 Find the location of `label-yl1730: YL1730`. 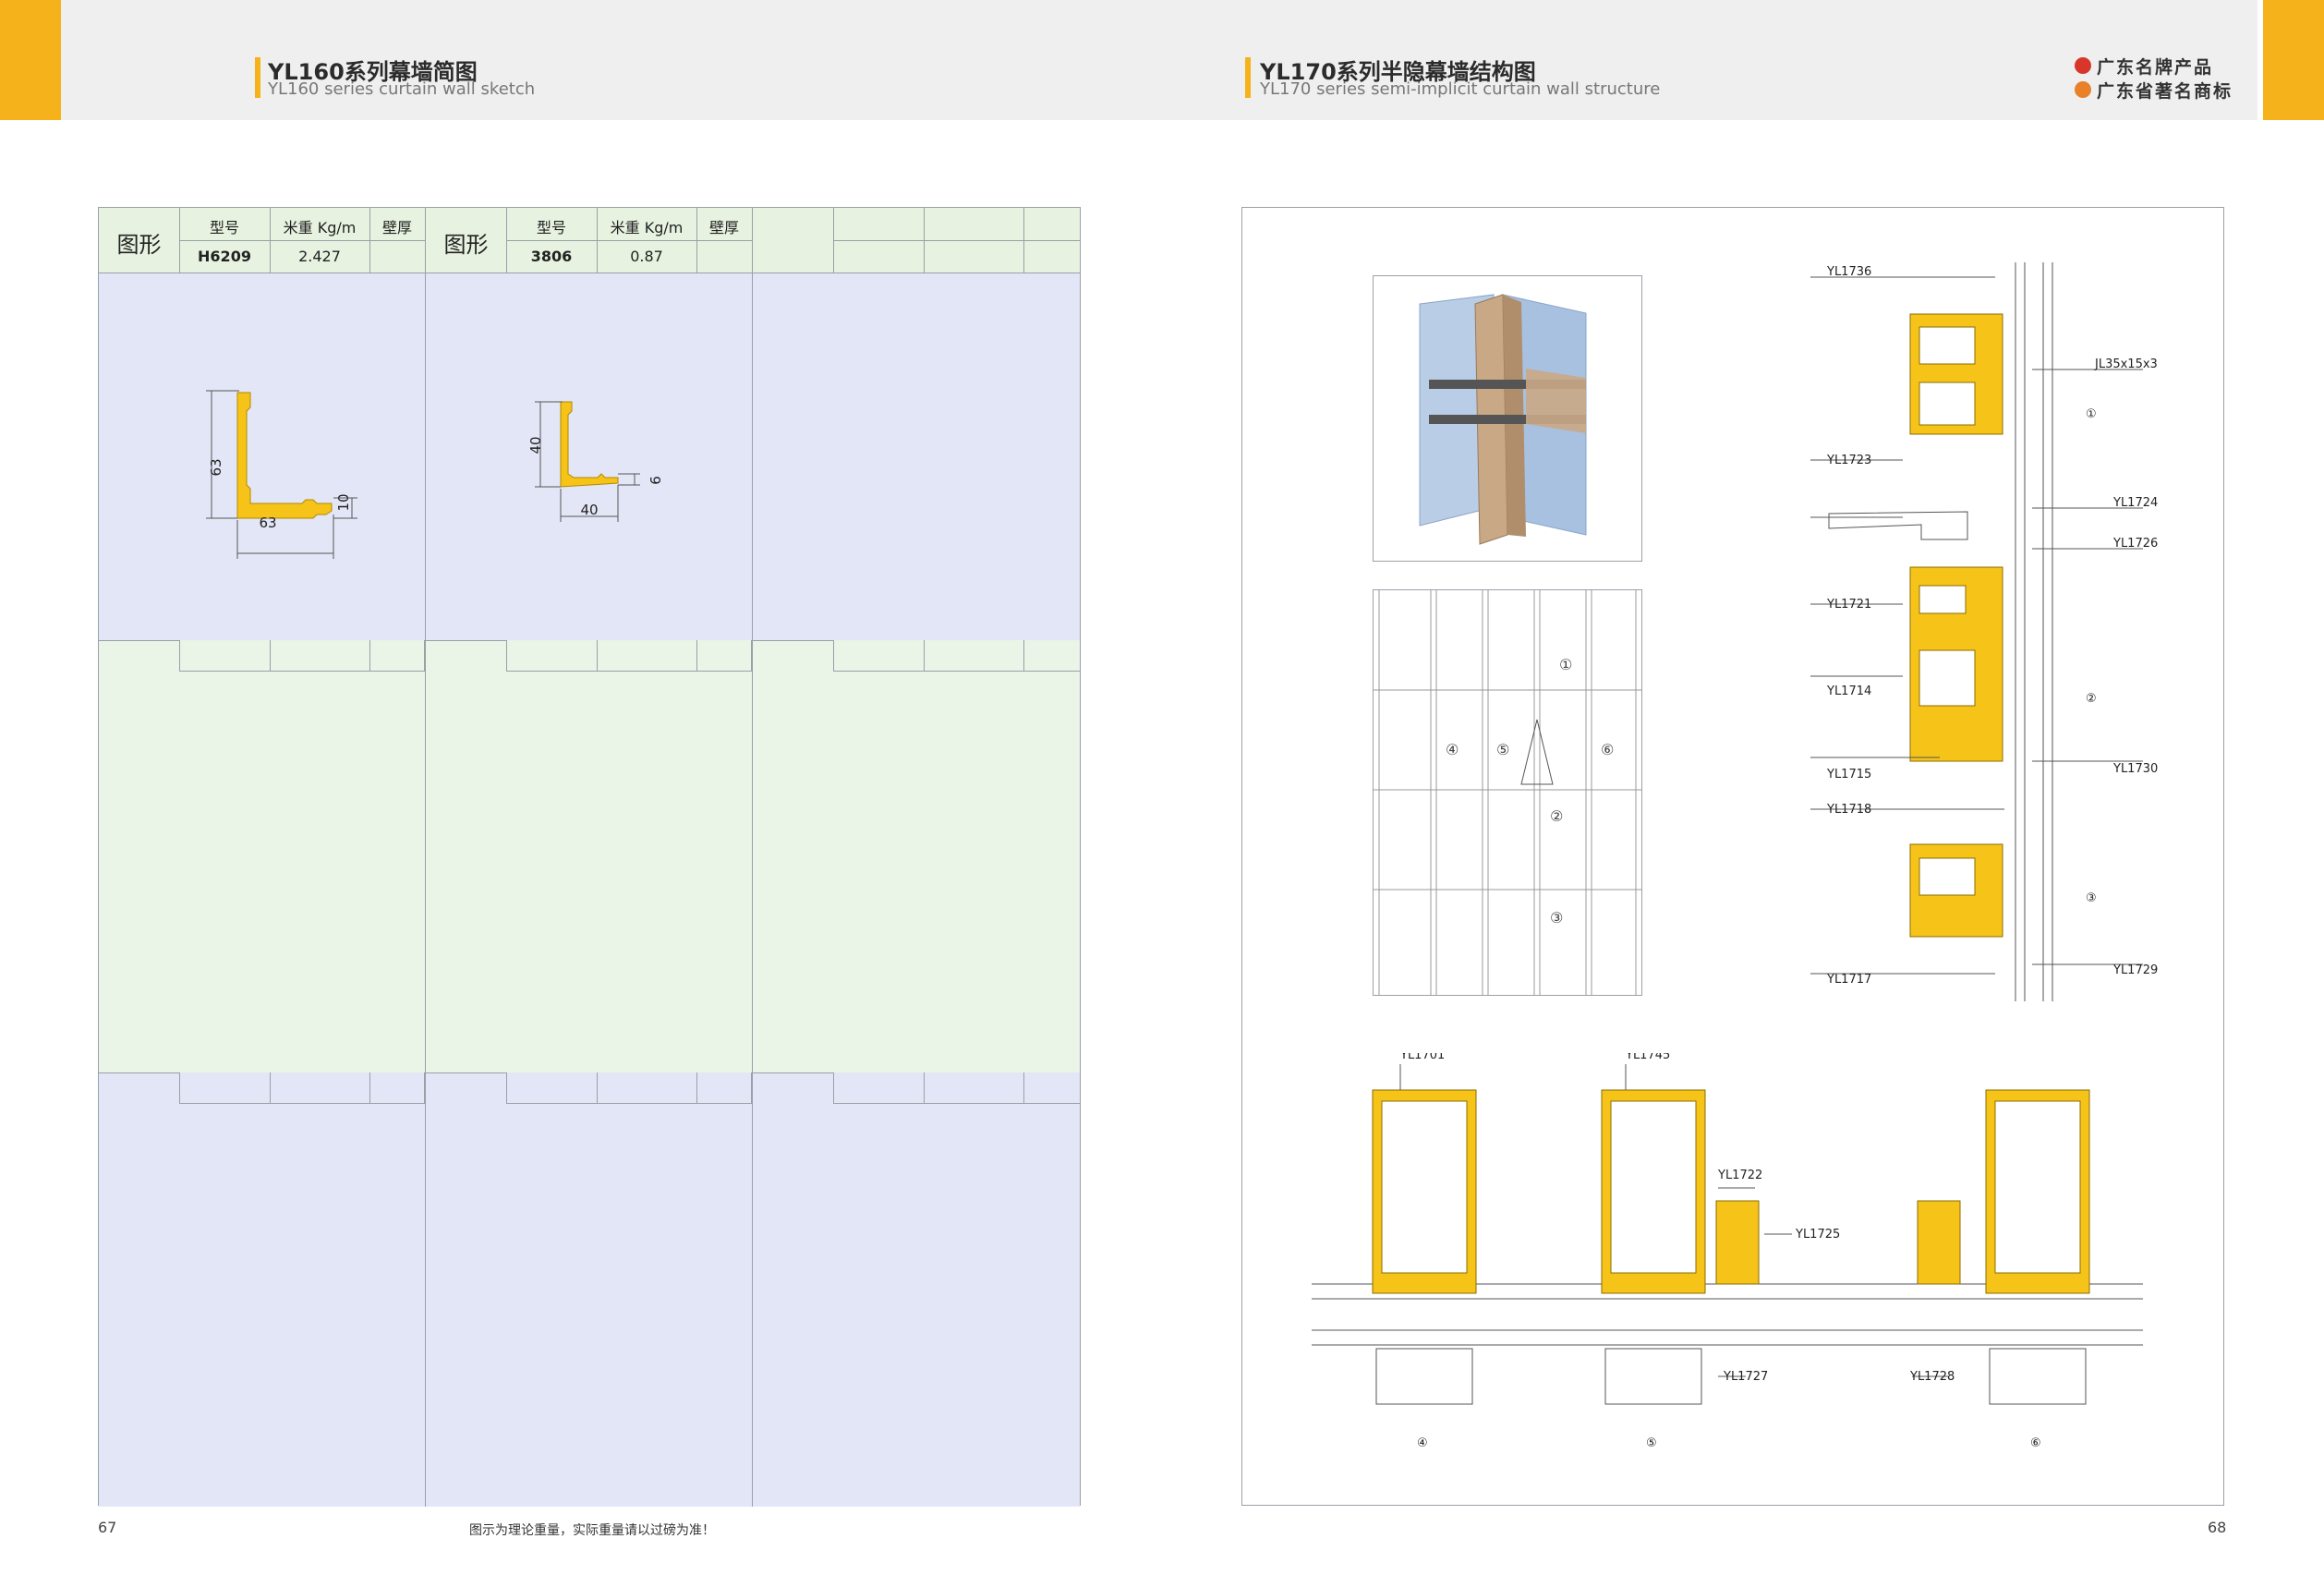

label-yl1730: YL1730 is located at coordinates (2135, 769).